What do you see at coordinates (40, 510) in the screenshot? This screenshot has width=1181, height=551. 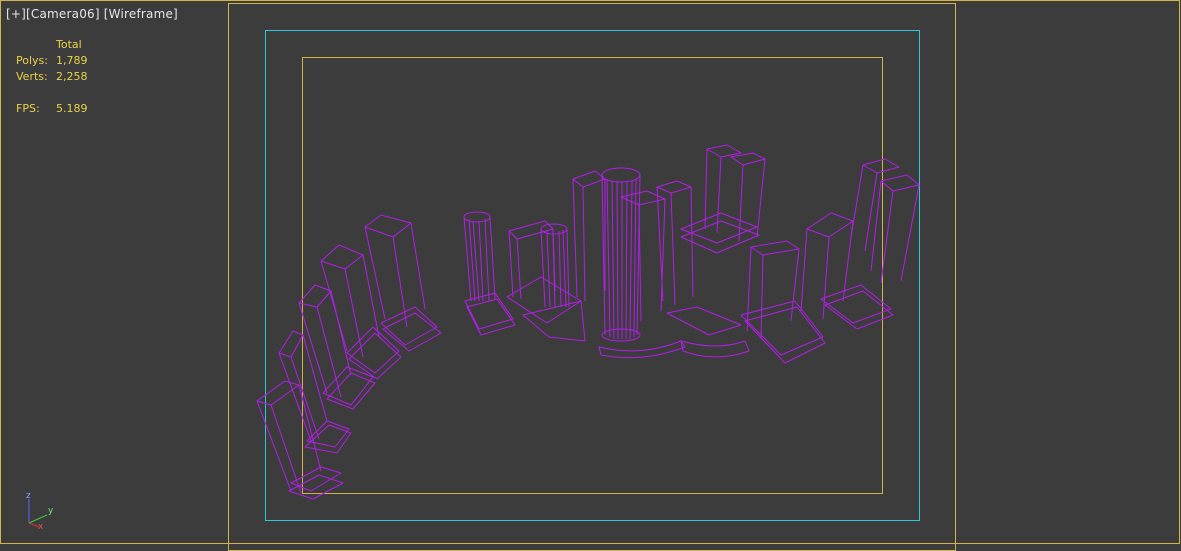 I see `view-axis-tripod: z y x` at bounding box center [40, 510].